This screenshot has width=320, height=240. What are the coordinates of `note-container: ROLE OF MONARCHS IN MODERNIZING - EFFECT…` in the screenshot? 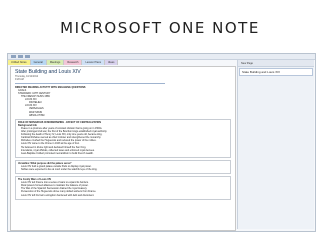 It's located at (123, 138).